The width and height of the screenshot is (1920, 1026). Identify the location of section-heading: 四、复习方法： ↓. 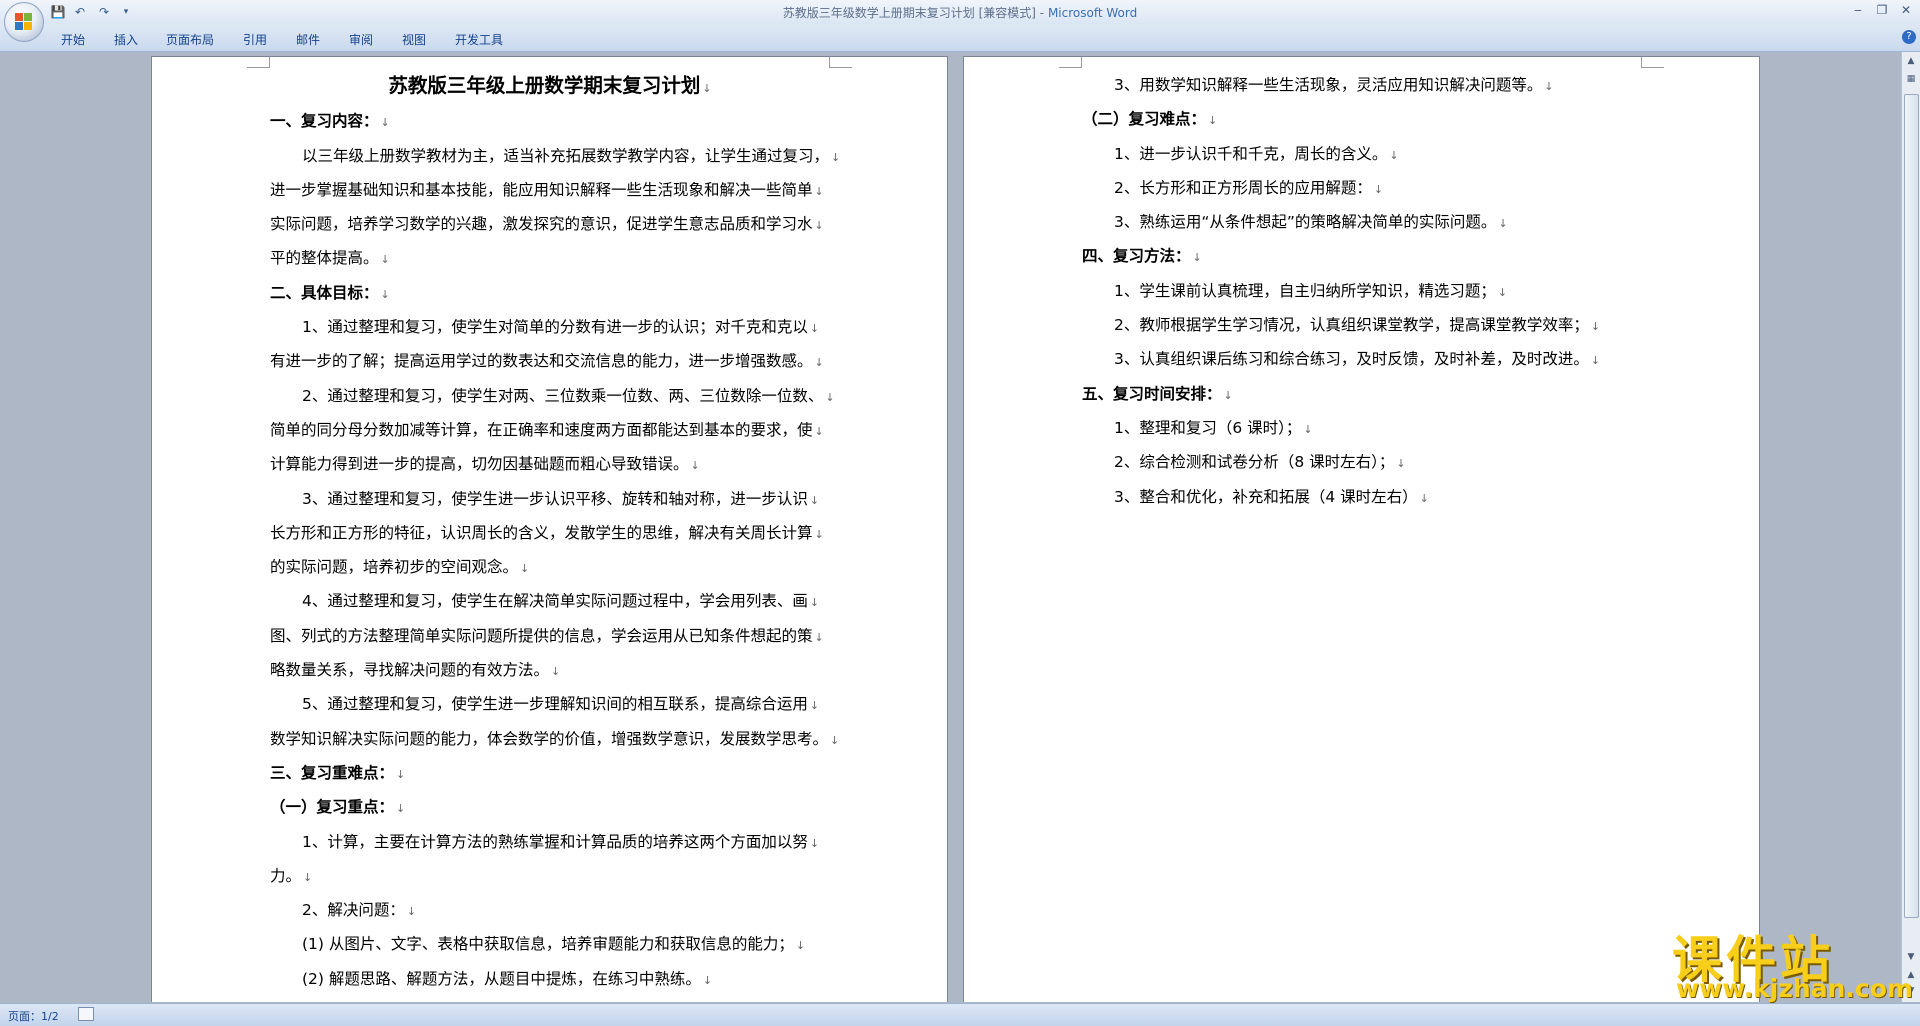
(1362, 257).